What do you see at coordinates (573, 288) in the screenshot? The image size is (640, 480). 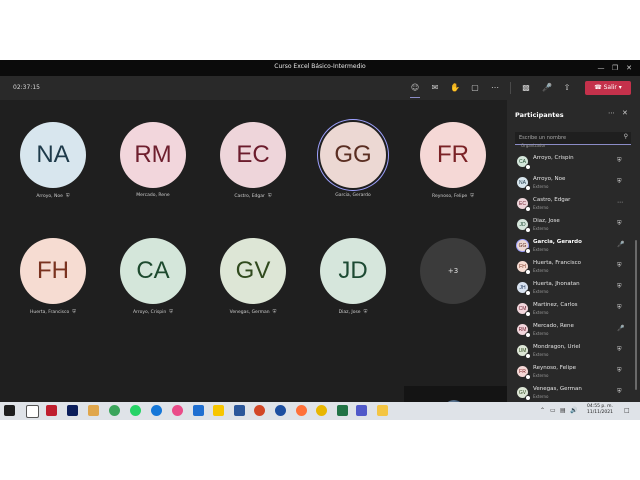 I see `list-item: JH Huerta, Jhonatan Externo ⛨` at bounding box center [573, 288].